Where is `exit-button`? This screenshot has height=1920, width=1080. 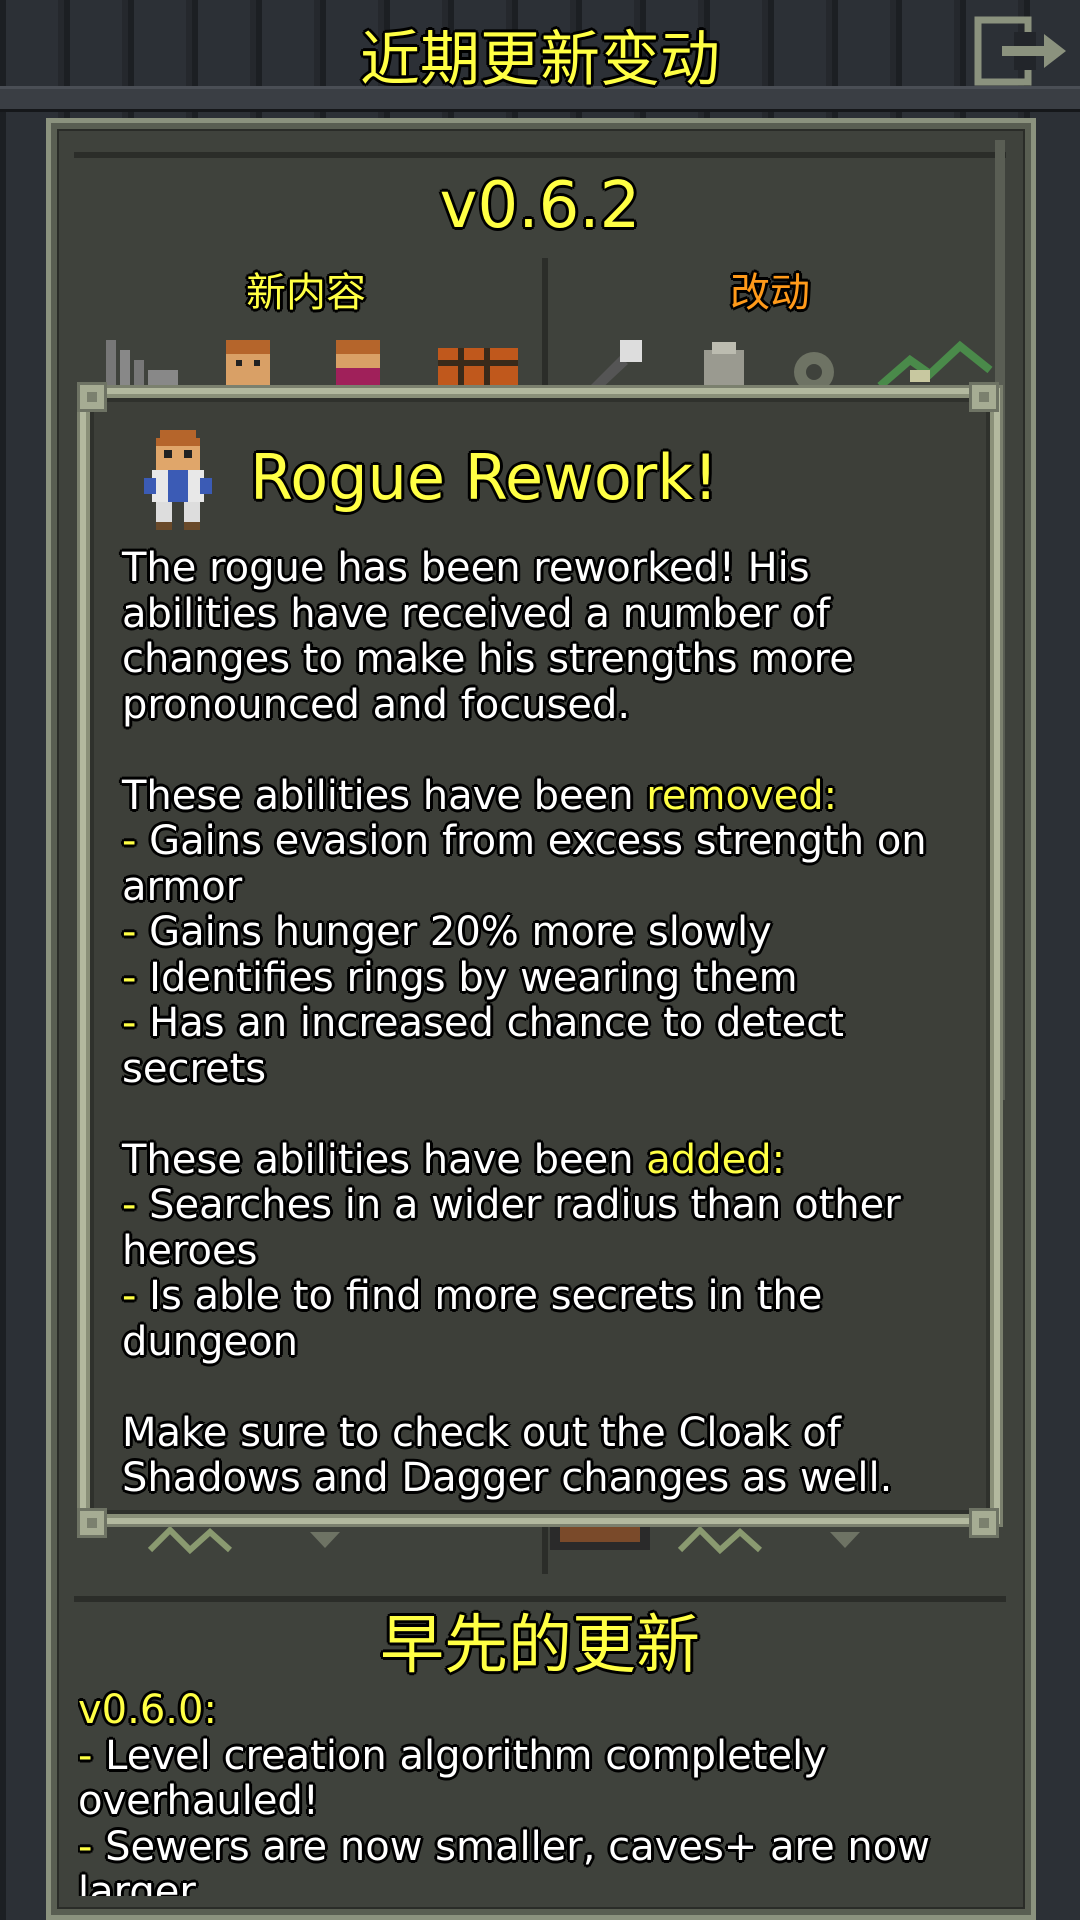
exit-button is located at coordinates (1022, 51).